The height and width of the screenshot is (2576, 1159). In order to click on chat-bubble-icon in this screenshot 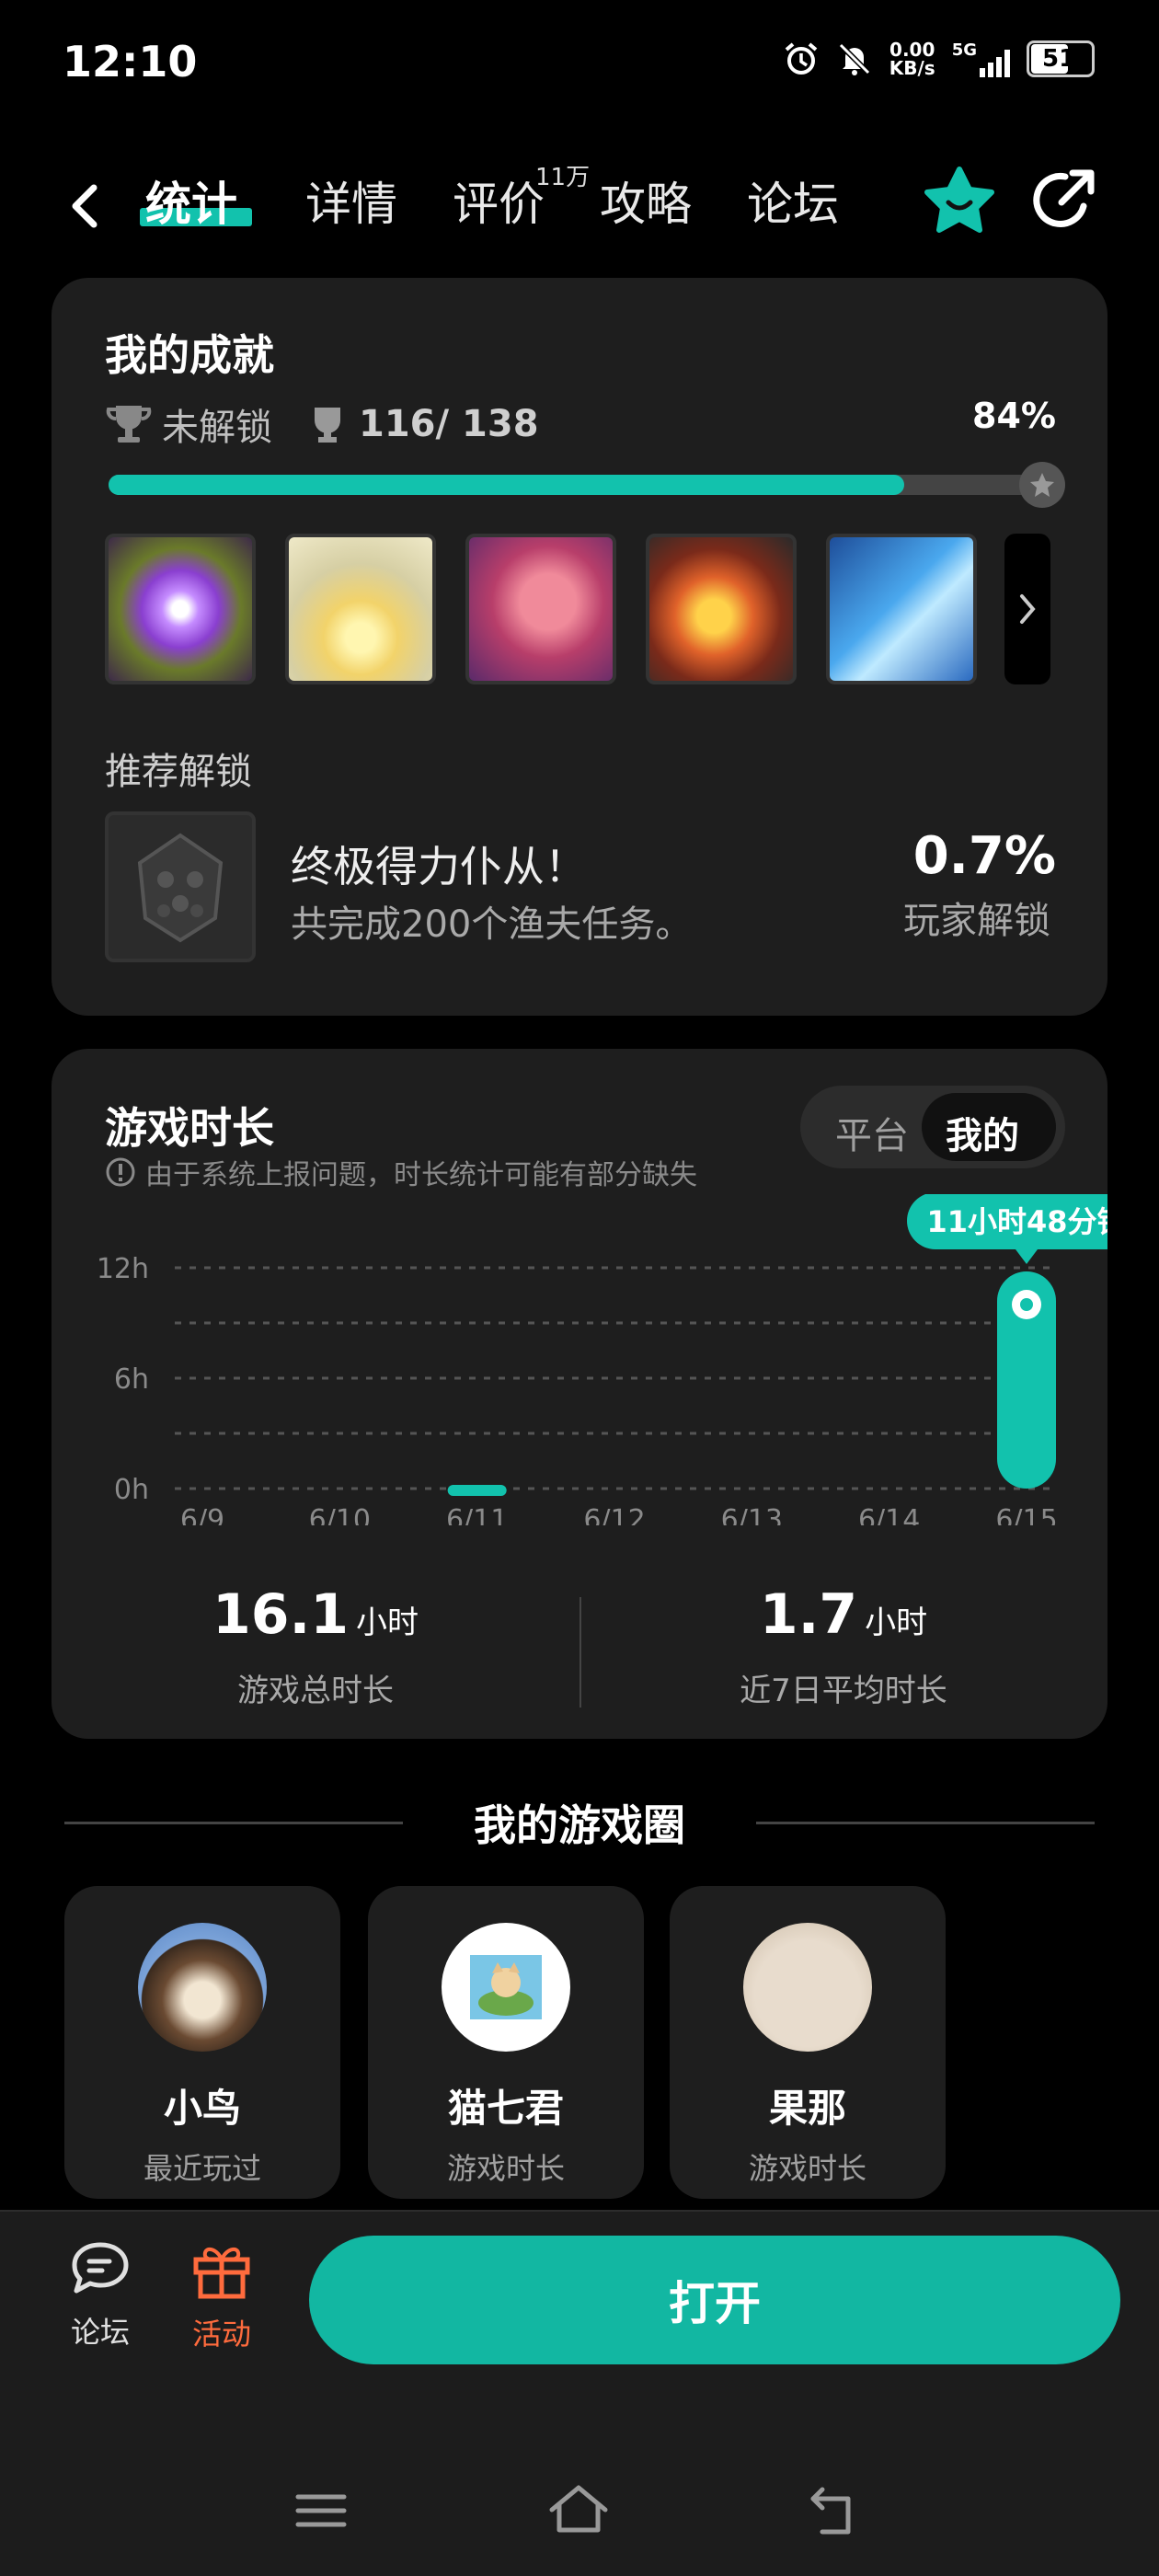, I will do `click(100, 2268)`.